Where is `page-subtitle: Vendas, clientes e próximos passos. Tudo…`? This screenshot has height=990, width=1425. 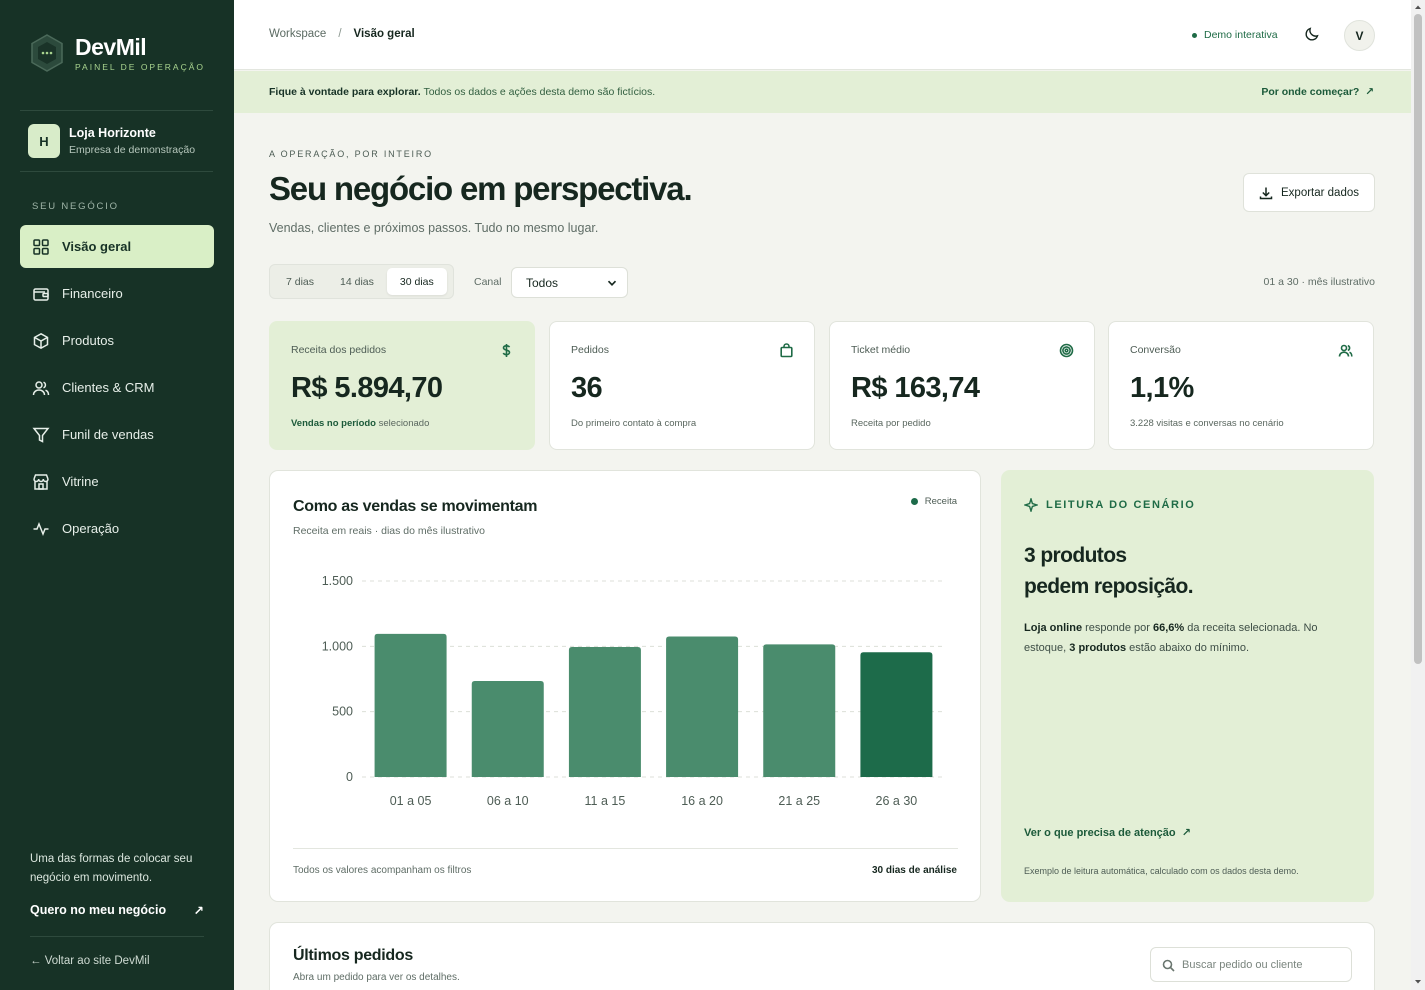
page-subtitle: Vendas, clientes e próximos passos. Tudo… is located at coordinates (434, 228).